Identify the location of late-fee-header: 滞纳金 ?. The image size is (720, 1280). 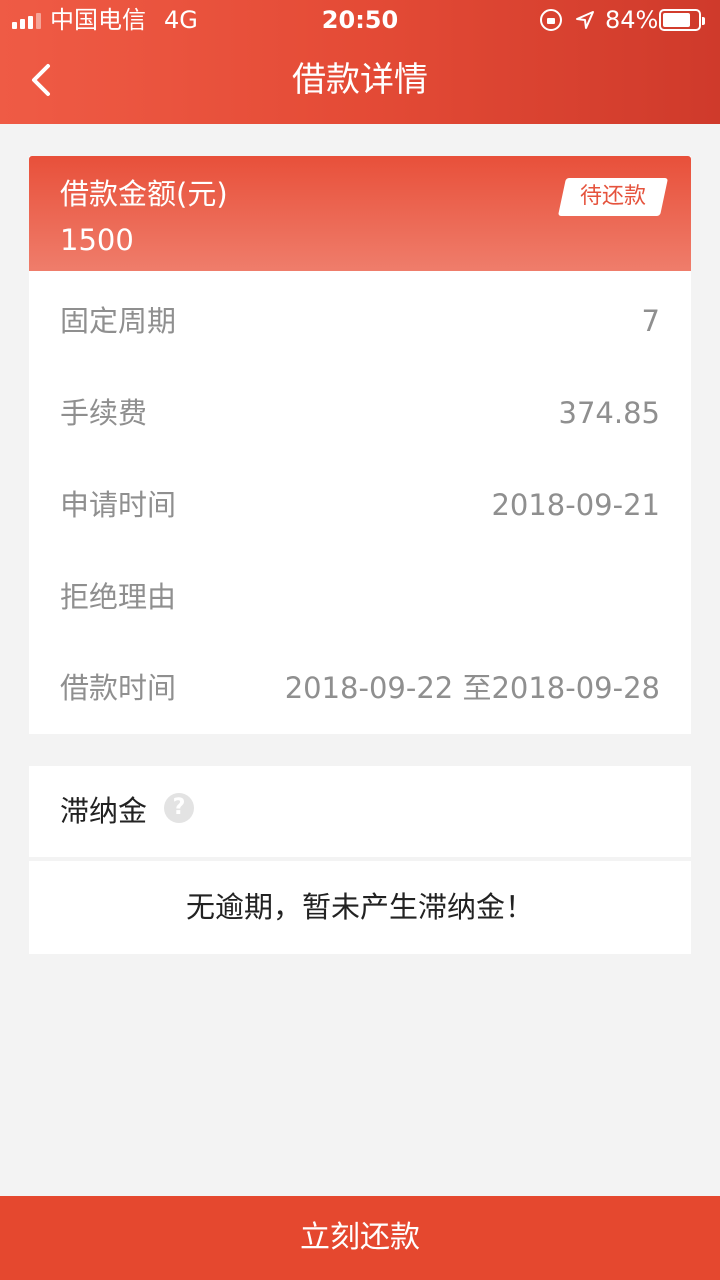
(360, 811).